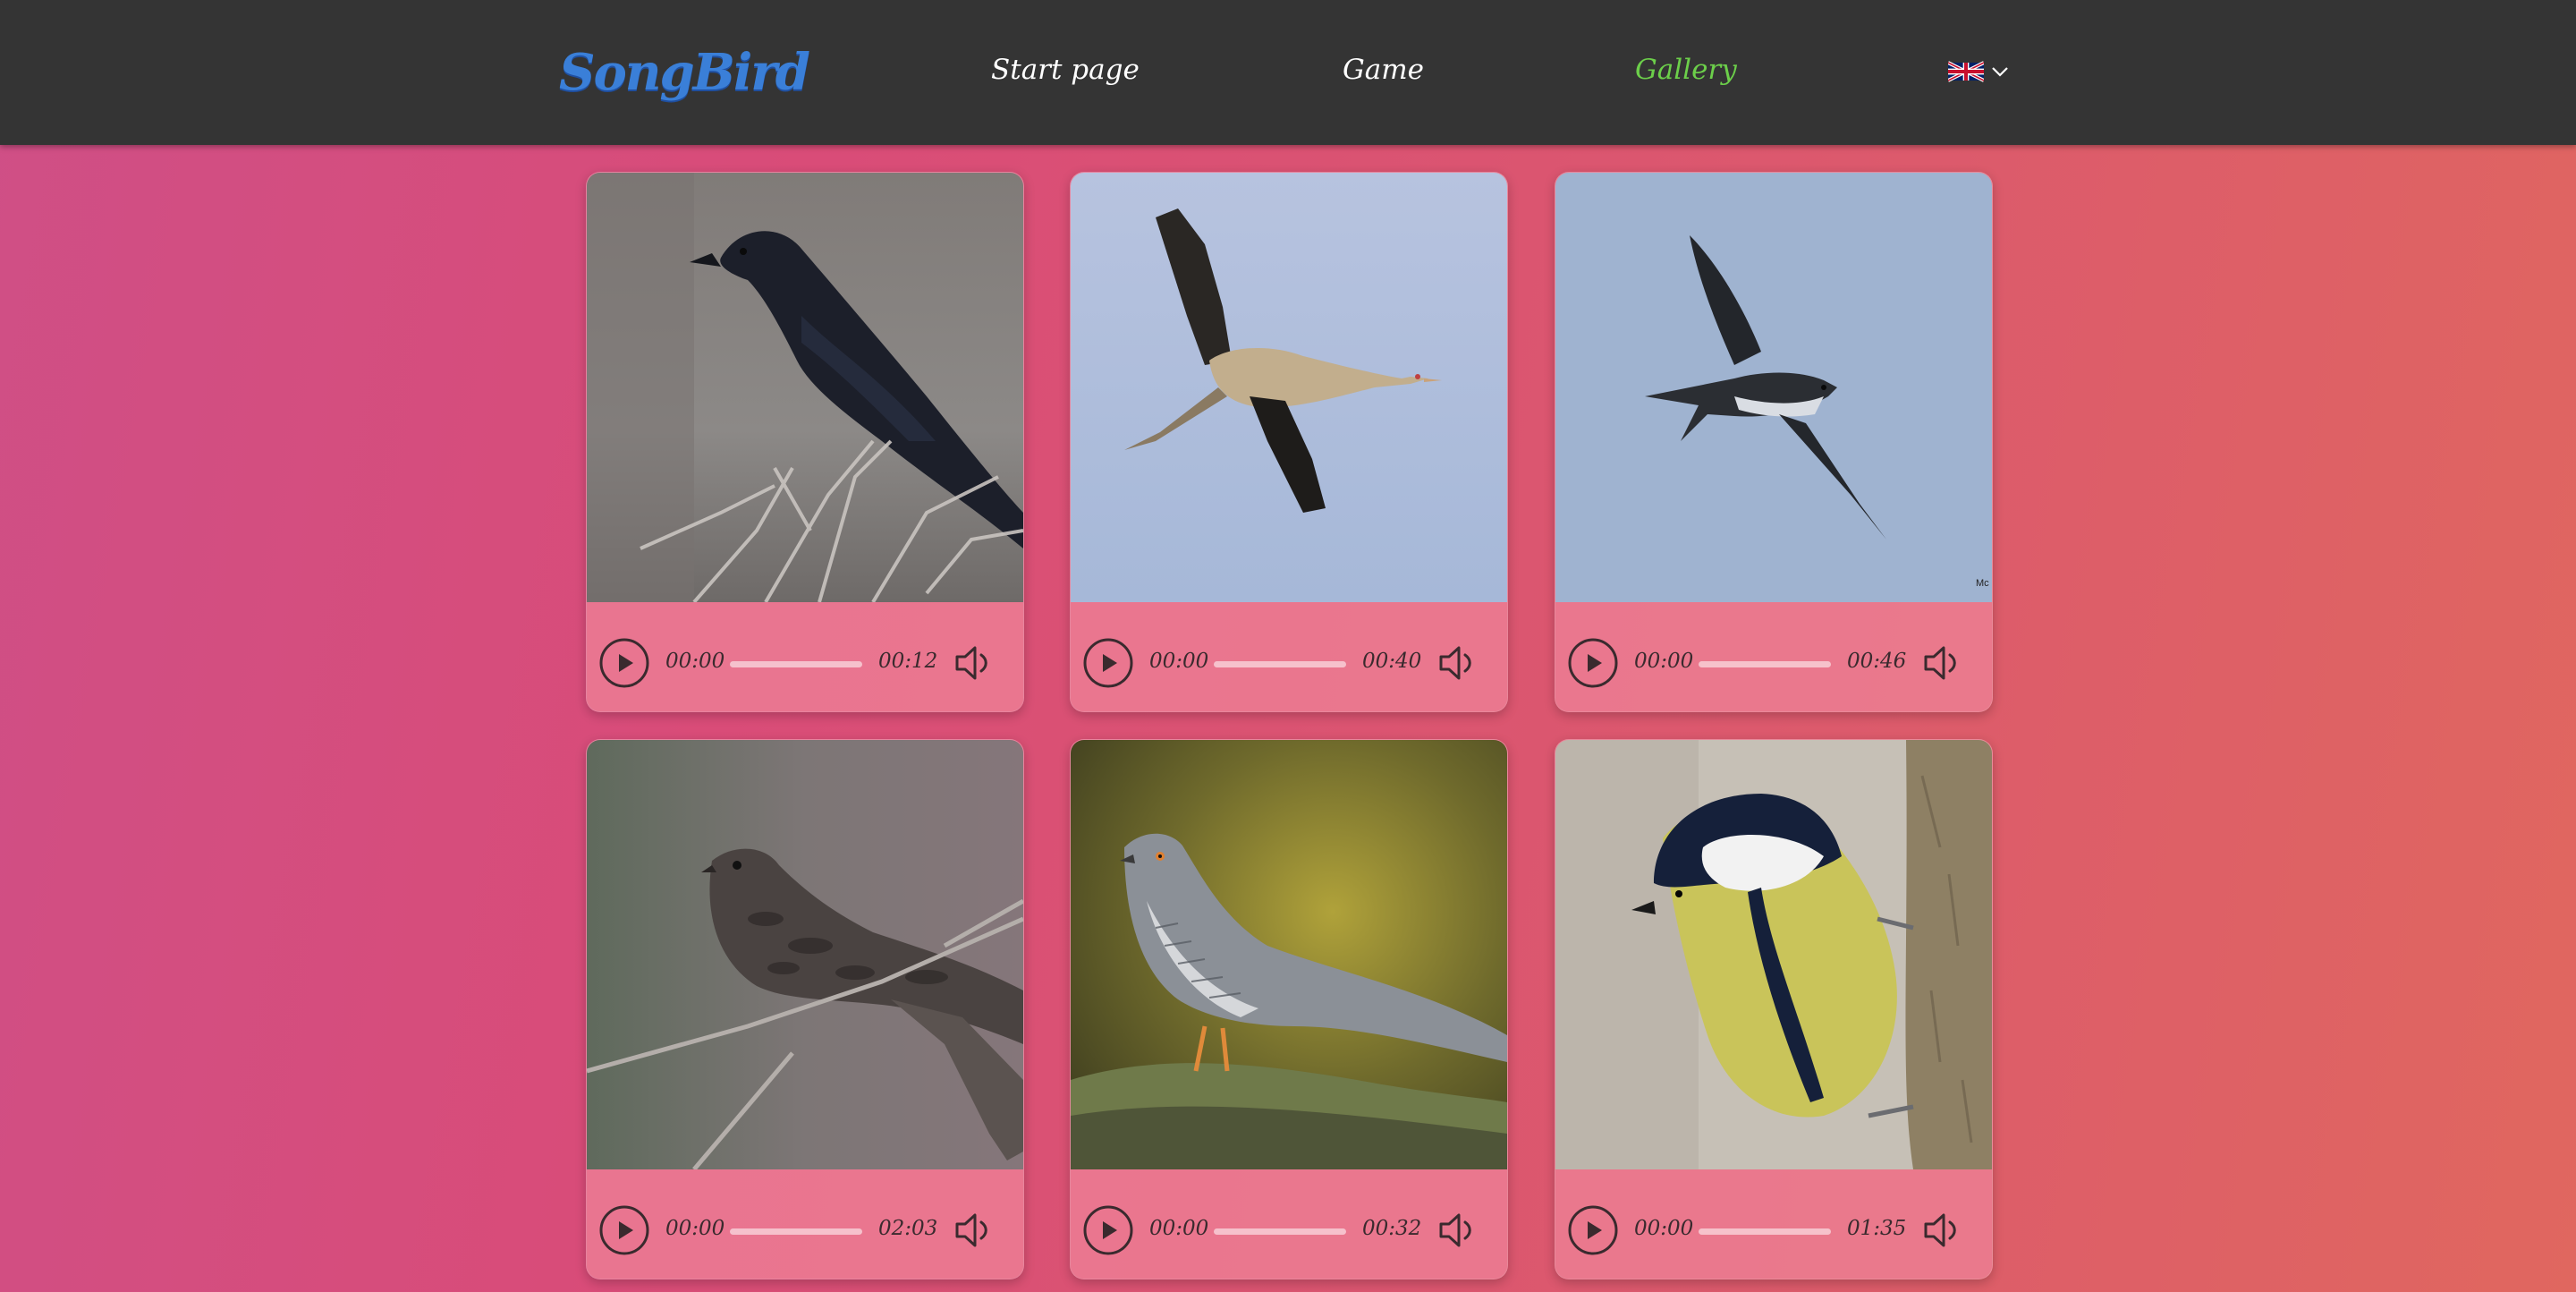 The height and width of the screenshot is (1292, 2576). I want to click on audio-player: 00:00 02:03, so click(805, 1224).